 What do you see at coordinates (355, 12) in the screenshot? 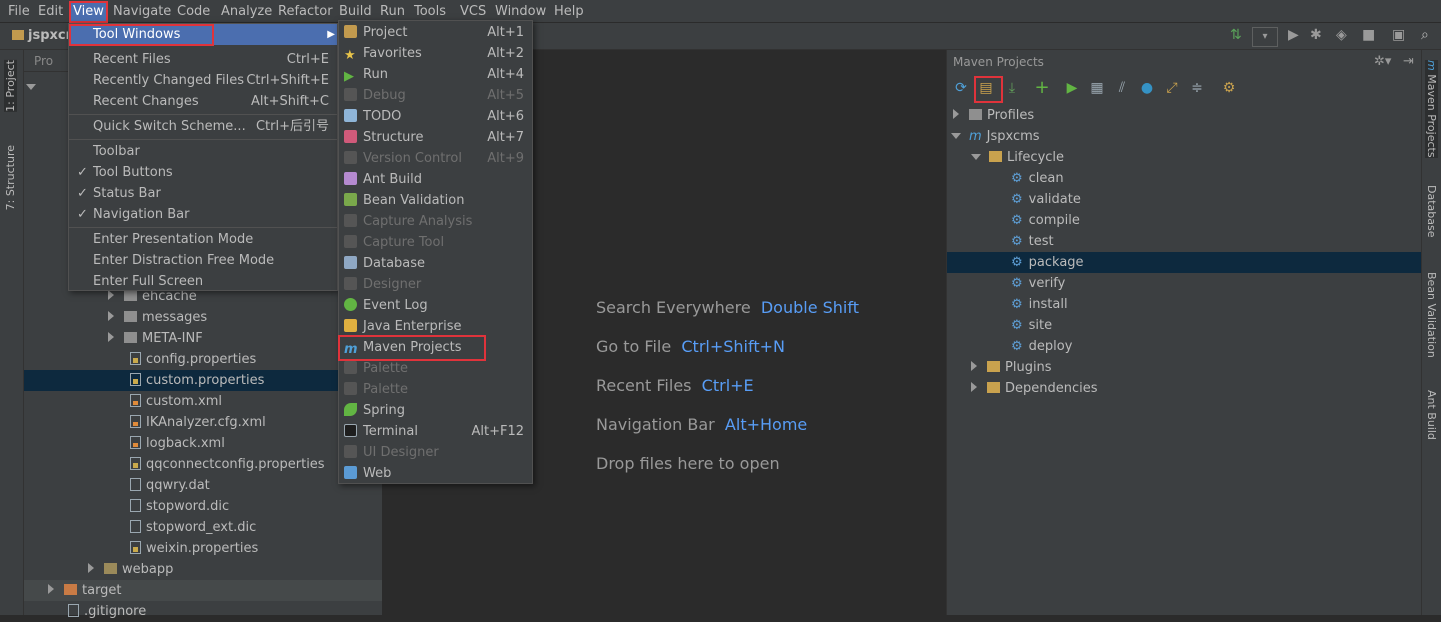
I see `menu-build: Build` at bounding box center [355, 12].